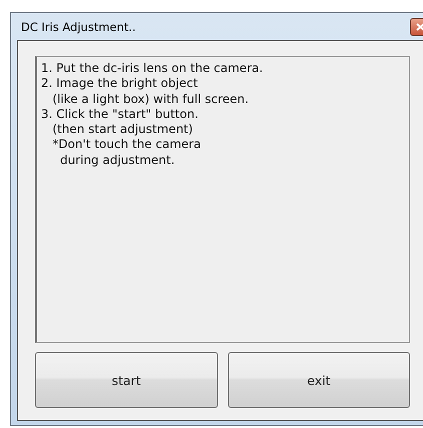 This screenshot has width=423, height=428. What do you see at coordinates (120, 84) in the screenshot?
I see `instruction-line: 2. Image the bright object` at bounding box center [120, 84].